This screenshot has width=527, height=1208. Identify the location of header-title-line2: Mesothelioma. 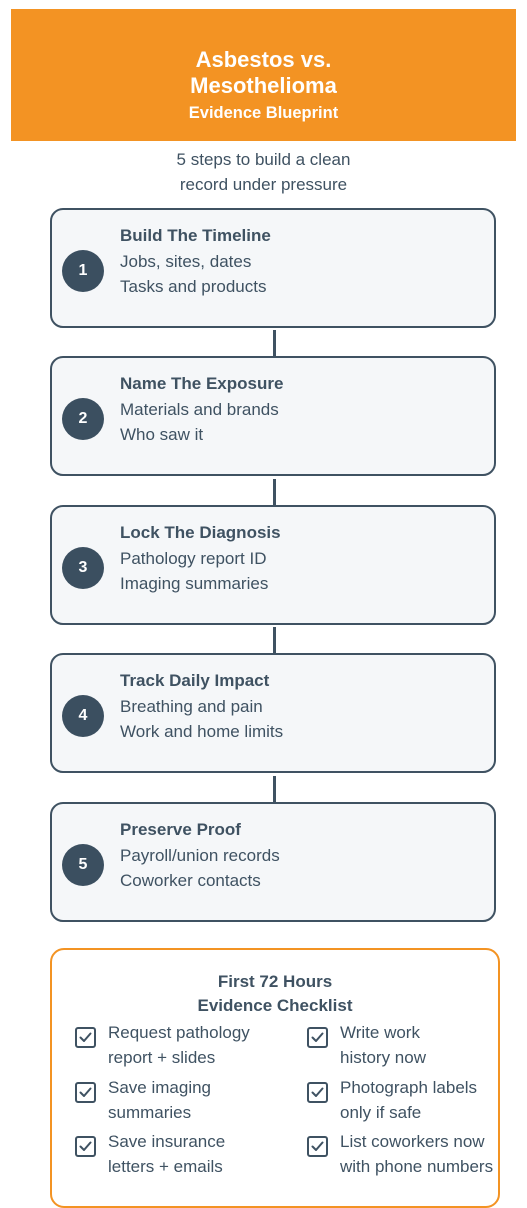
(263, 85).